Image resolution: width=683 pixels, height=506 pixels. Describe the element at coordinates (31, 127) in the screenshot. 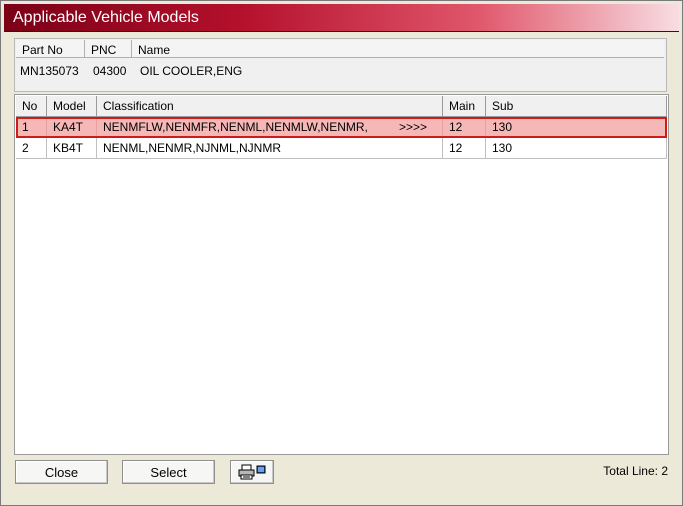

I see `row-no: 1` at that location.